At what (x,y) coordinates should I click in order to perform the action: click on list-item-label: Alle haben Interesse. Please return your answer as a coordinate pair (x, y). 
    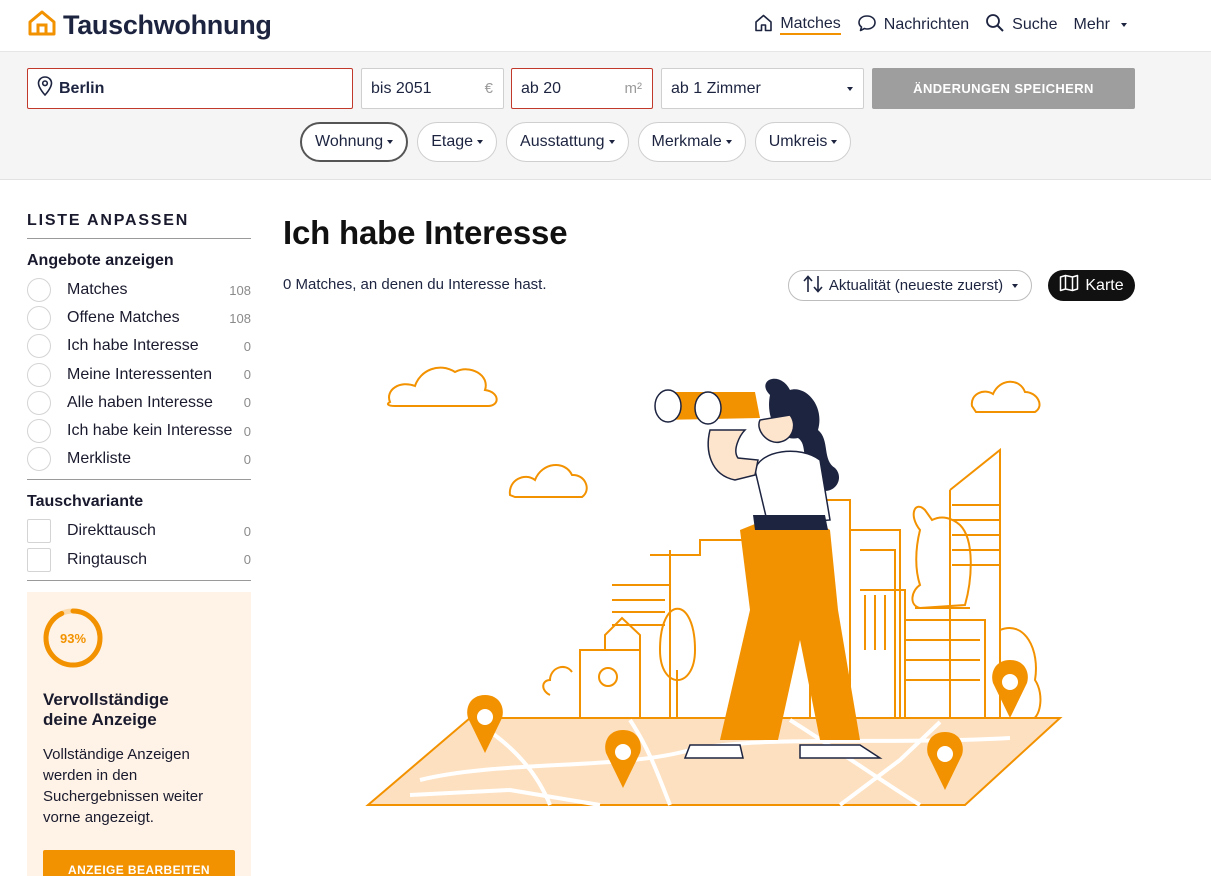
    Looking at the image, I should click on (140, 402).